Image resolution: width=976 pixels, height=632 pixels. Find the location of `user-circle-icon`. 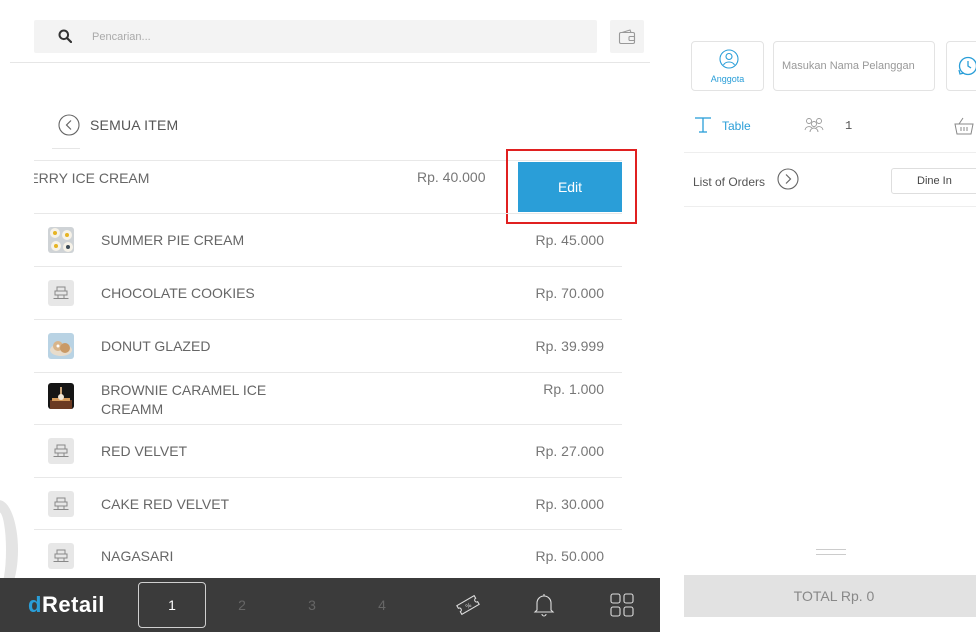

user-circle-icon is located at coordinates (729, 59).